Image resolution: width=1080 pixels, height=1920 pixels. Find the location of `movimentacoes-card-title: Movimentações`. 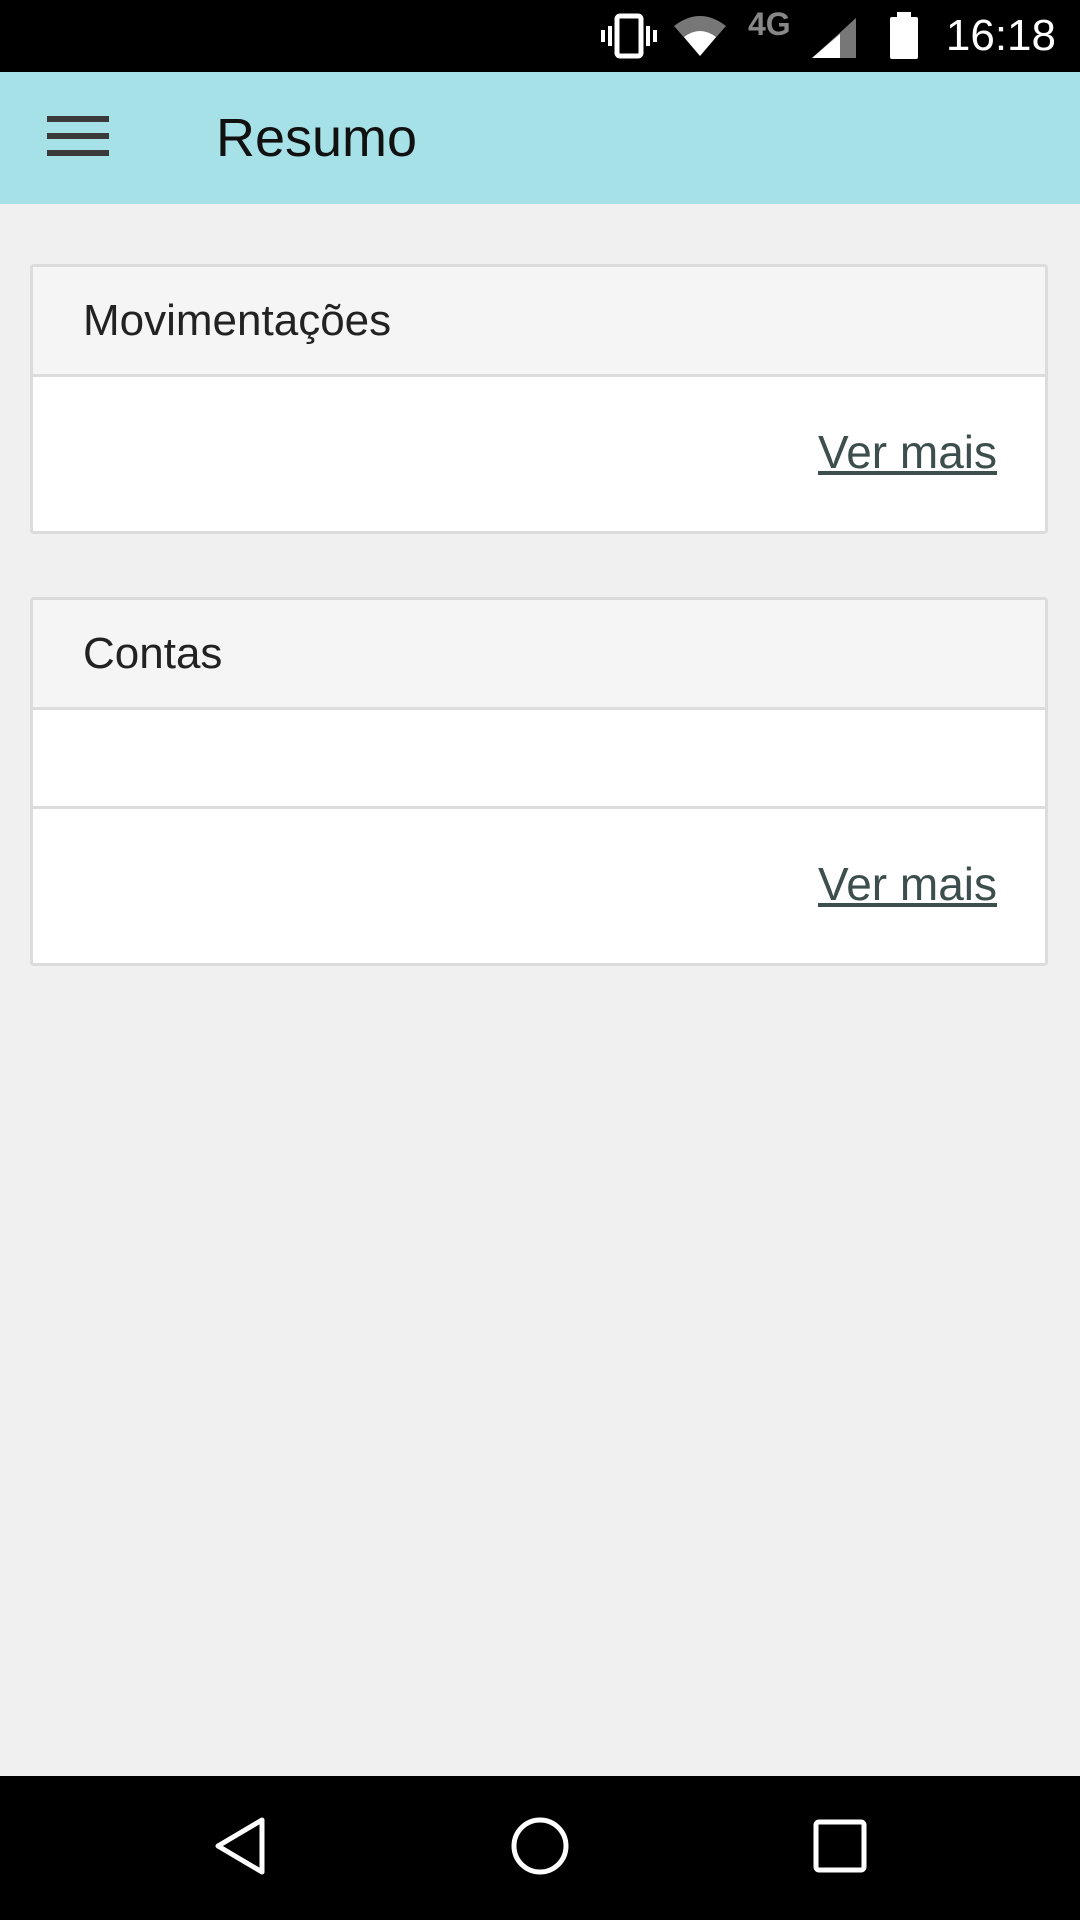

movimentacoes-card-title: Movimentações is located at coordinates (539, 322).